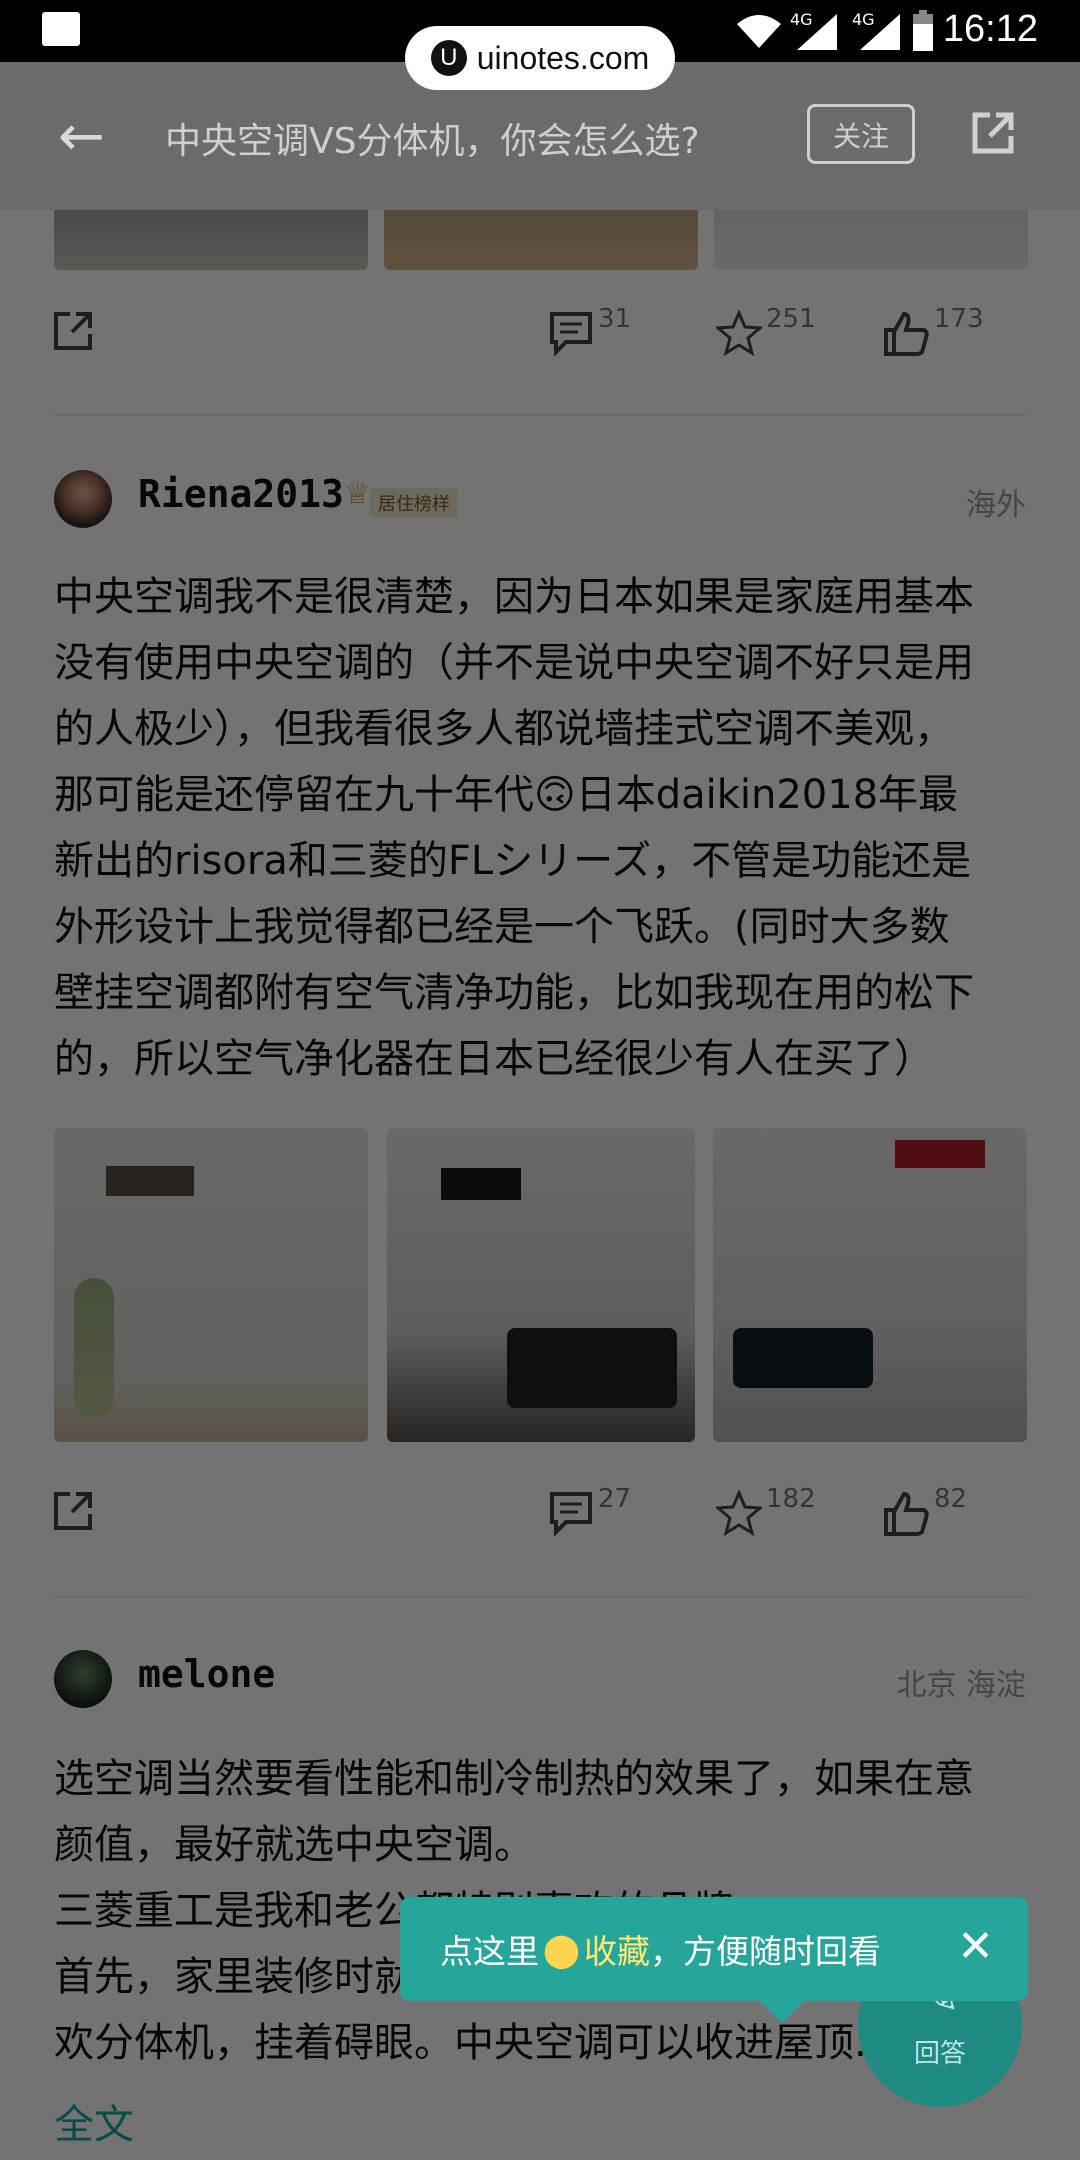 Image resolution: width=1080 pixels, height=2160 pixels. Describe the element at coordinates (506, 795) in the screenshot. I see `answer-line: 那可能是还停留在九十年代🙃日本daikin2018年最` at that location.